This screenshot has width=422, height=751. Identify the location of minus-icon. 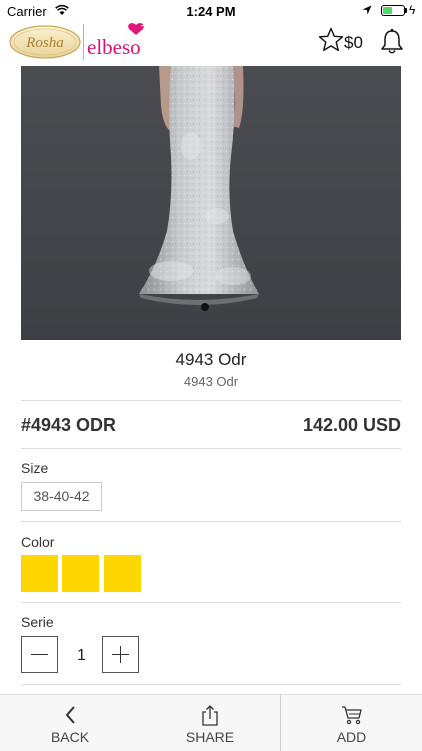
(39, 654).